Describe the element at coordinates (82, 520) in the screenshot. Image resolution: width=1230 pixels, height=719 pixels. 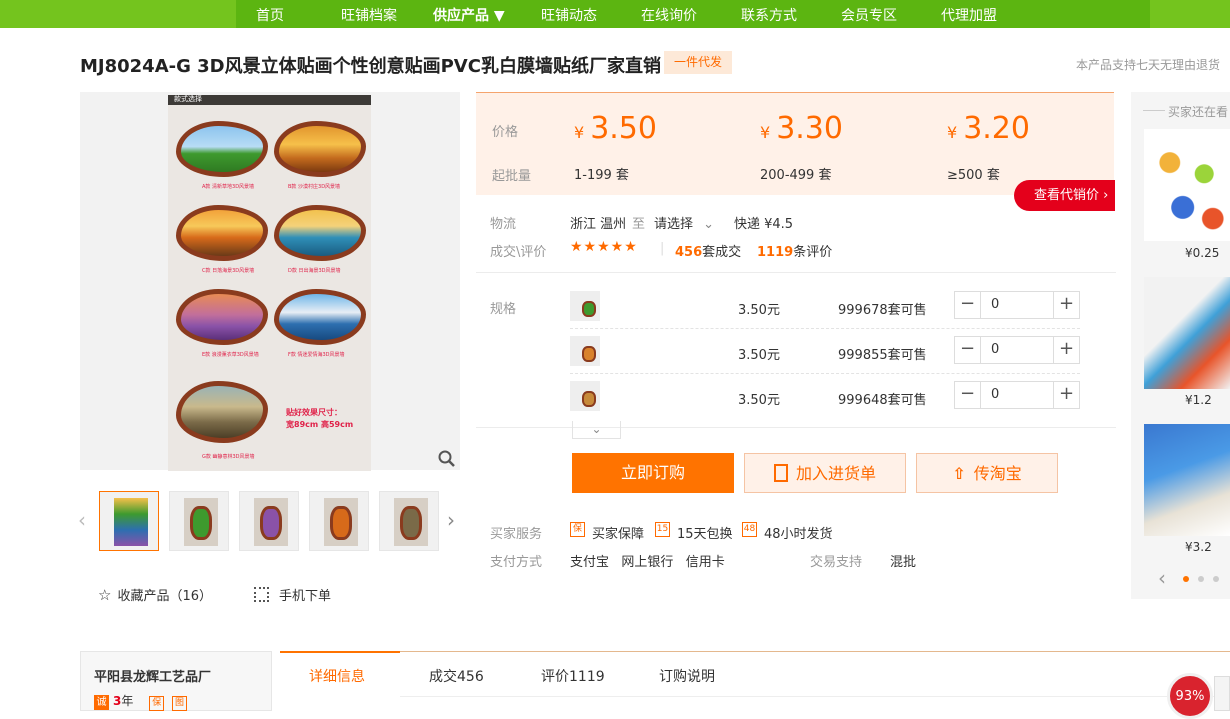
I see `thumb-prev-arrow: ‹` at that location.